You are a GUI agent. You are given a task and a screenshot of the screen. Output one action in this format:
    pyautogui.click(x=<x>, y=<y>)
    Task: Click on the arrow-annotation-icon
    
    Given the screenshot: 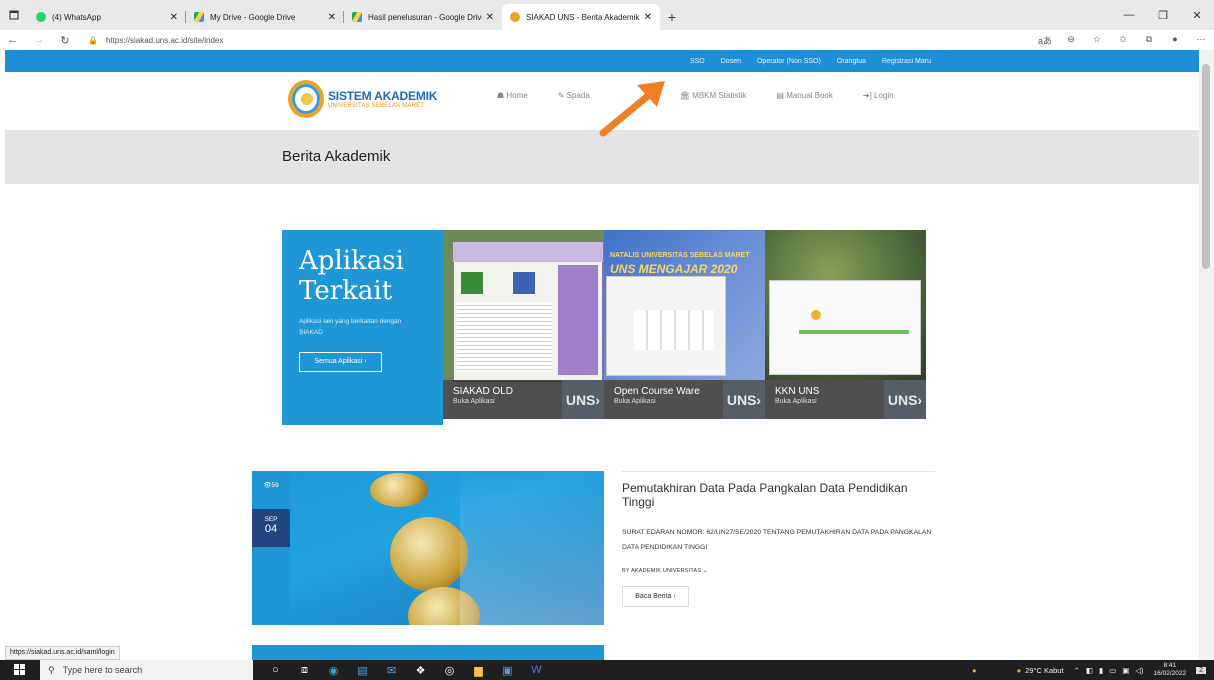 What is the action you would take?
    pyautogui.click(x=632, y=109)
    